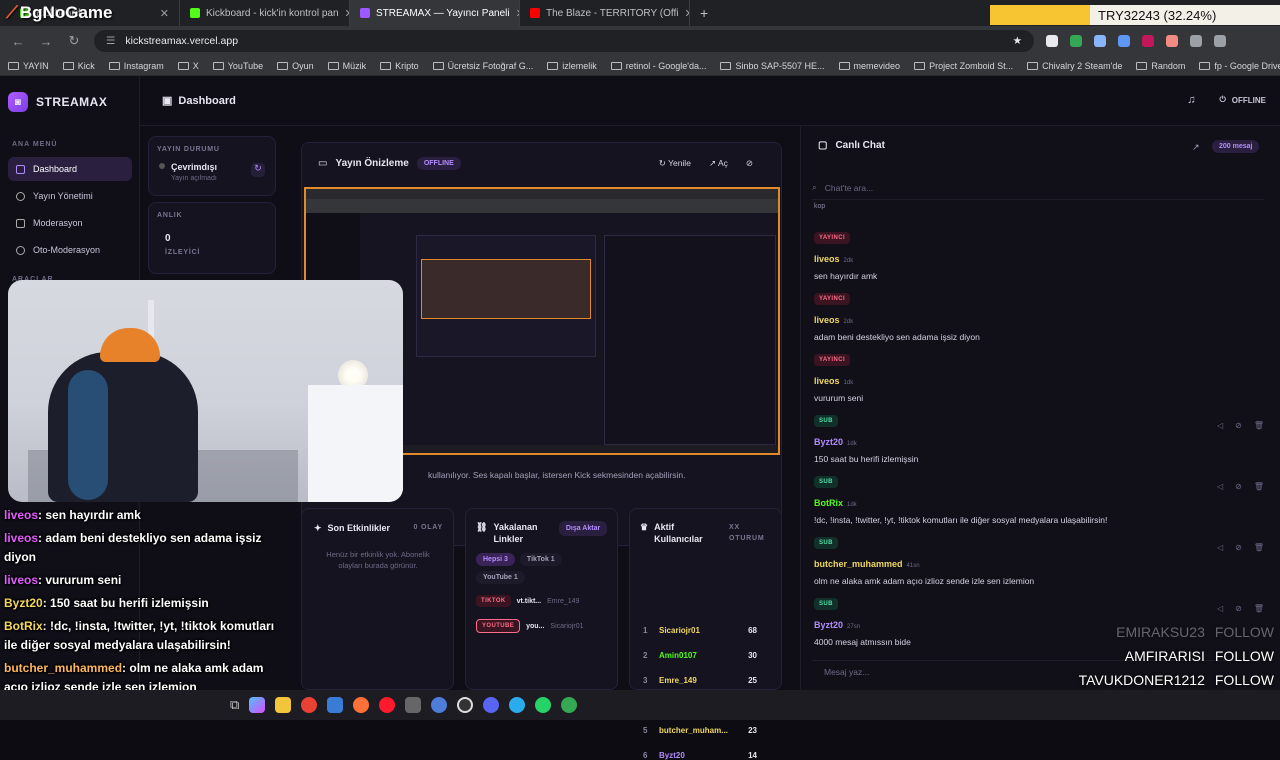 The image size is (1280, 760). What do you see at coordinates (700, 630) in the screenshot?
I see `active-user-row: 1 Sicariojr01 68` at bounding box center [700, 630].